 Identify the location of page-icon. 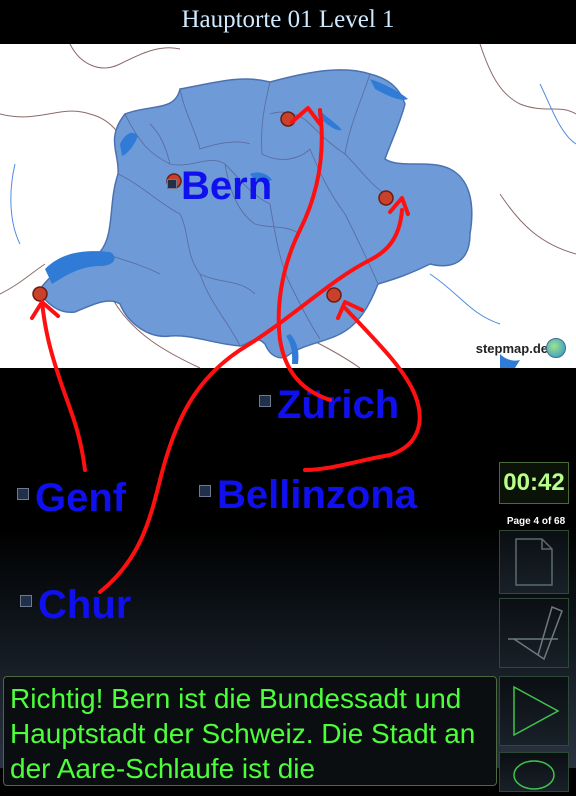
(534, 562).